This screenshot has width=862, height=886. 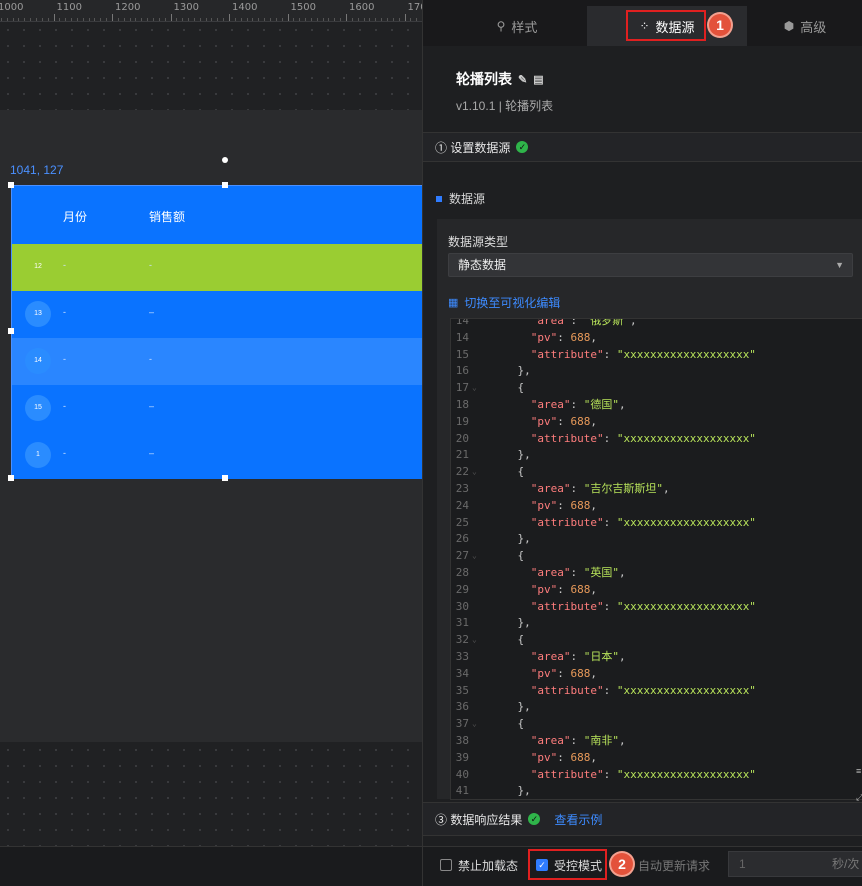 What do you see at coordinates (858, 771) in the screenshot?
I see `format-icon: ≡` at bounding box center [858, 771].